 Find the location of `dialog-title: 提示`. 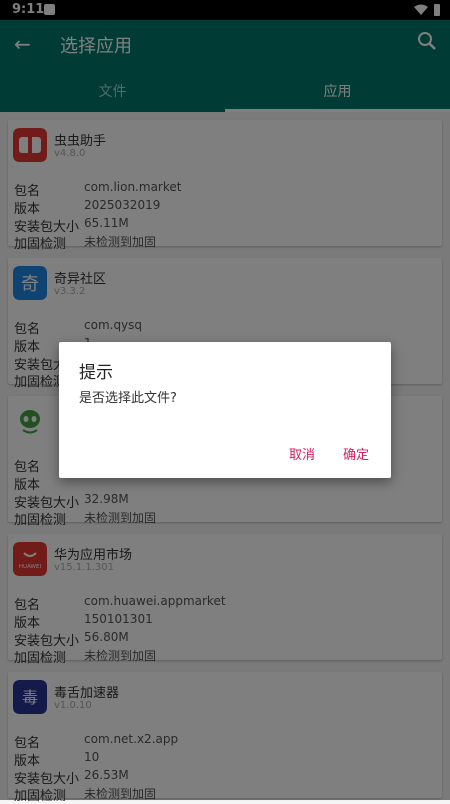

dialog-title: 提示 is located at coordinates (96, 373).